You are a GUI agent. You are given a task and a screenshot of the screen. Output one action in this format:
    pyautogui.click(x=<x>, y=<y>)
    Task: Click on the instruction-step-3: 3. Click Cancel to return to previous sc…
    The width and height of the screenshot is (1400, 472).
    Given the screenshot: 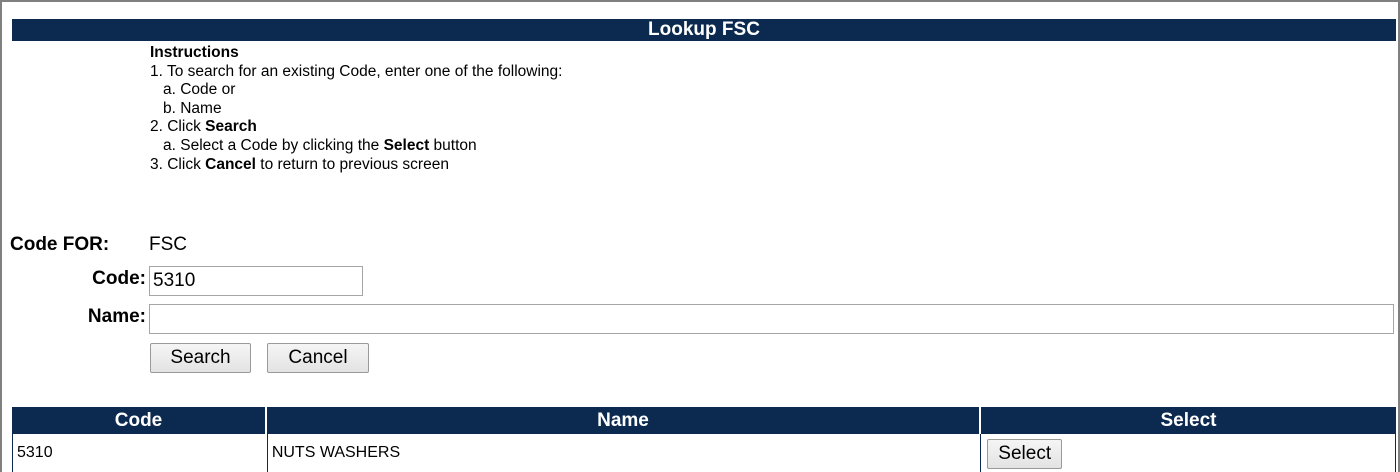 What is the action you would take?
    pyautogui.click(x=356, y=165)
    